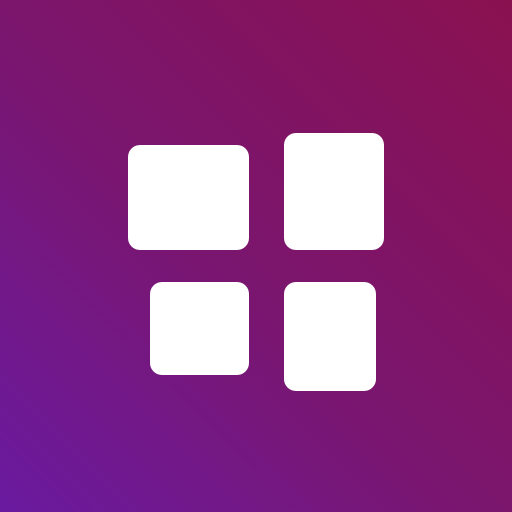 The image size is (512, 512). What do you see at coordinates (334, 191) in the screenshot?
I see `grid-tile-top-right` at bounding box center [334, 191].